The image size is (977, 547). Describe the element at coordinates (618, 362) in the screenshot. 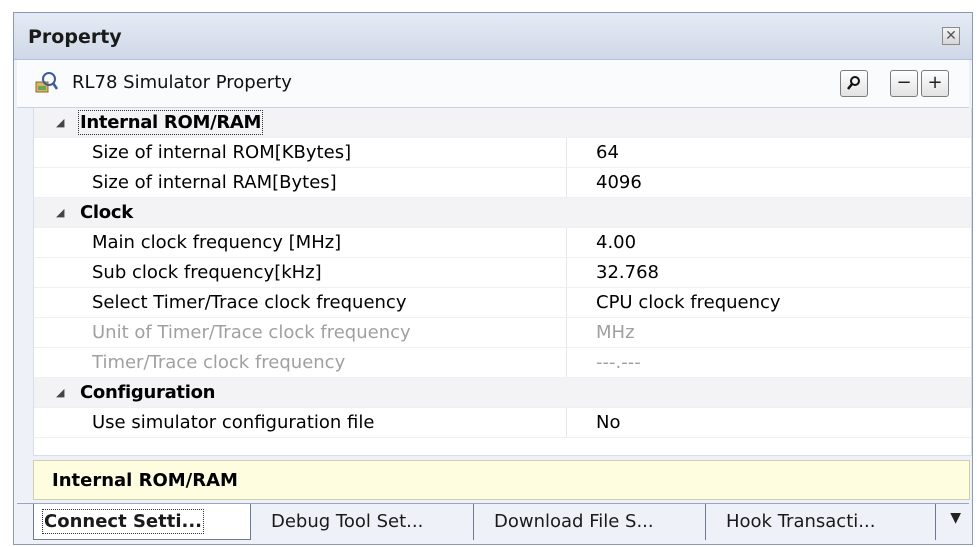

I see `property-value: ---.---` at that location.